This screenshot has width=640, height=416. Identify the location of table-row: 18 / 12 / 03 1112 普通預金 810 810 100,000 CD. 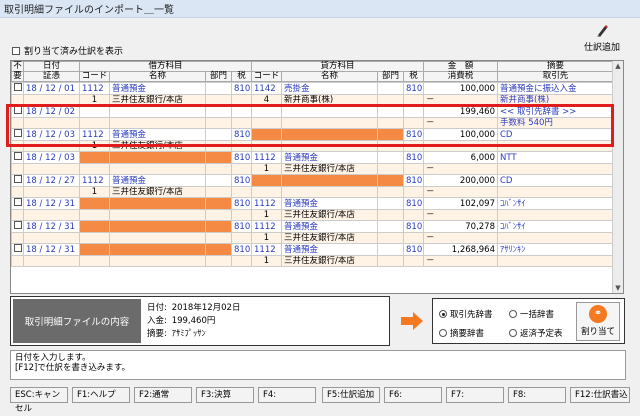
(312, 134).